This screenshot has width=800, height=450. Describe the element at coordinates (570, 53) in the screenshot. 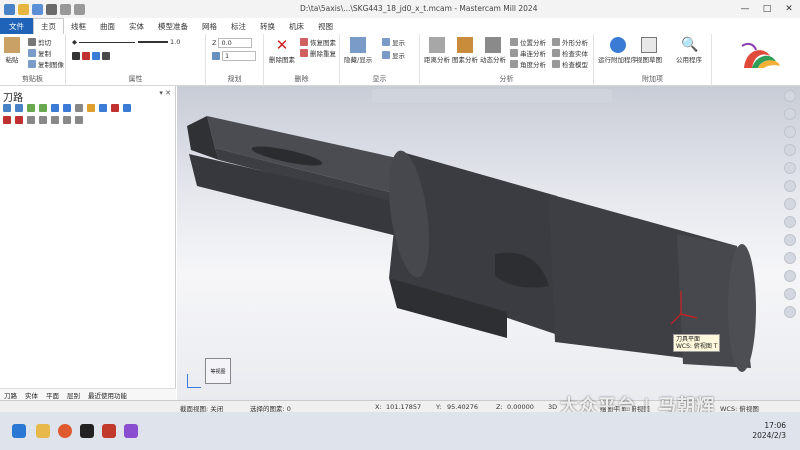

I see `check-solid-button: 检查实体` at that location.